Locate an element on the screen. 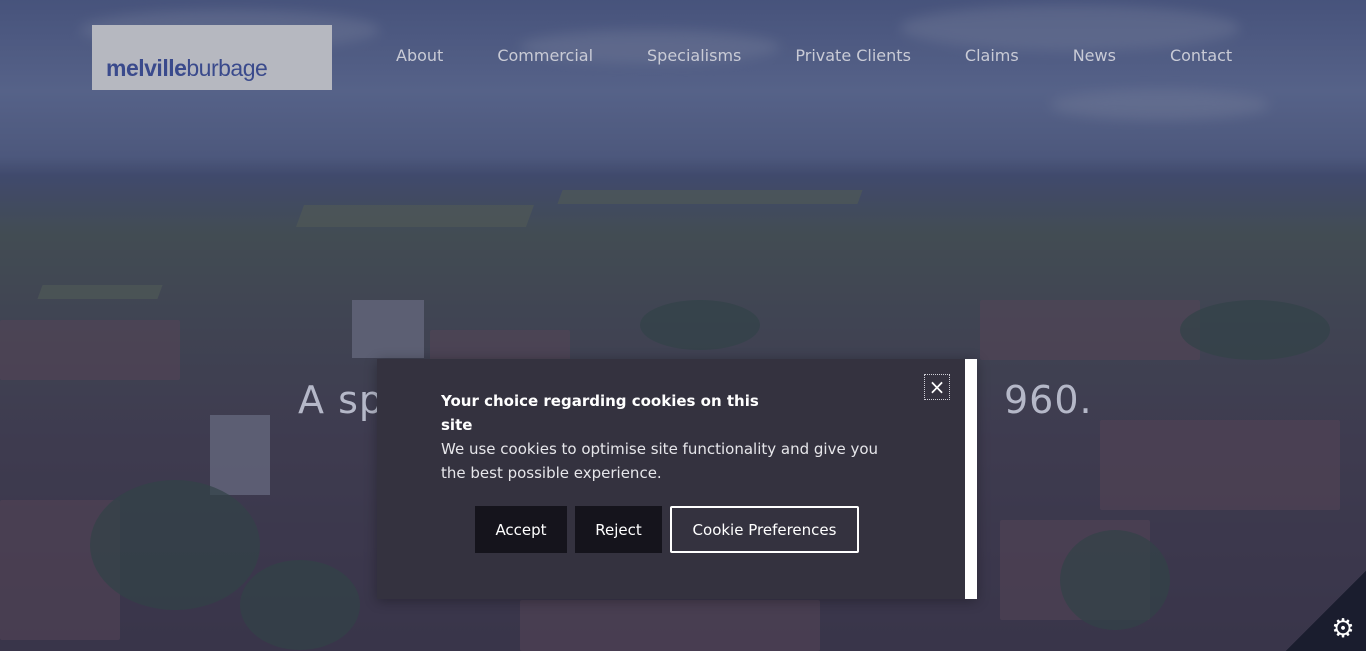 The height and width of the screenshot is (651, 1366). nav-item-specialisms: Specialisms is located at coordinates (694, 55).